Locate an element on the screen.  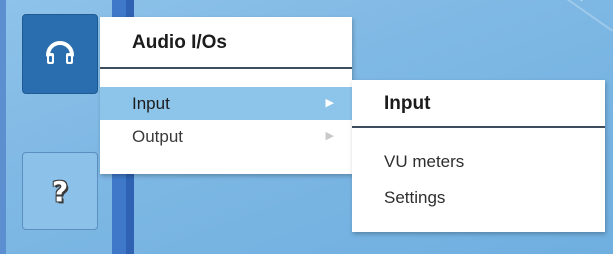
audio-ios-button is located at coordinates (60, 54).